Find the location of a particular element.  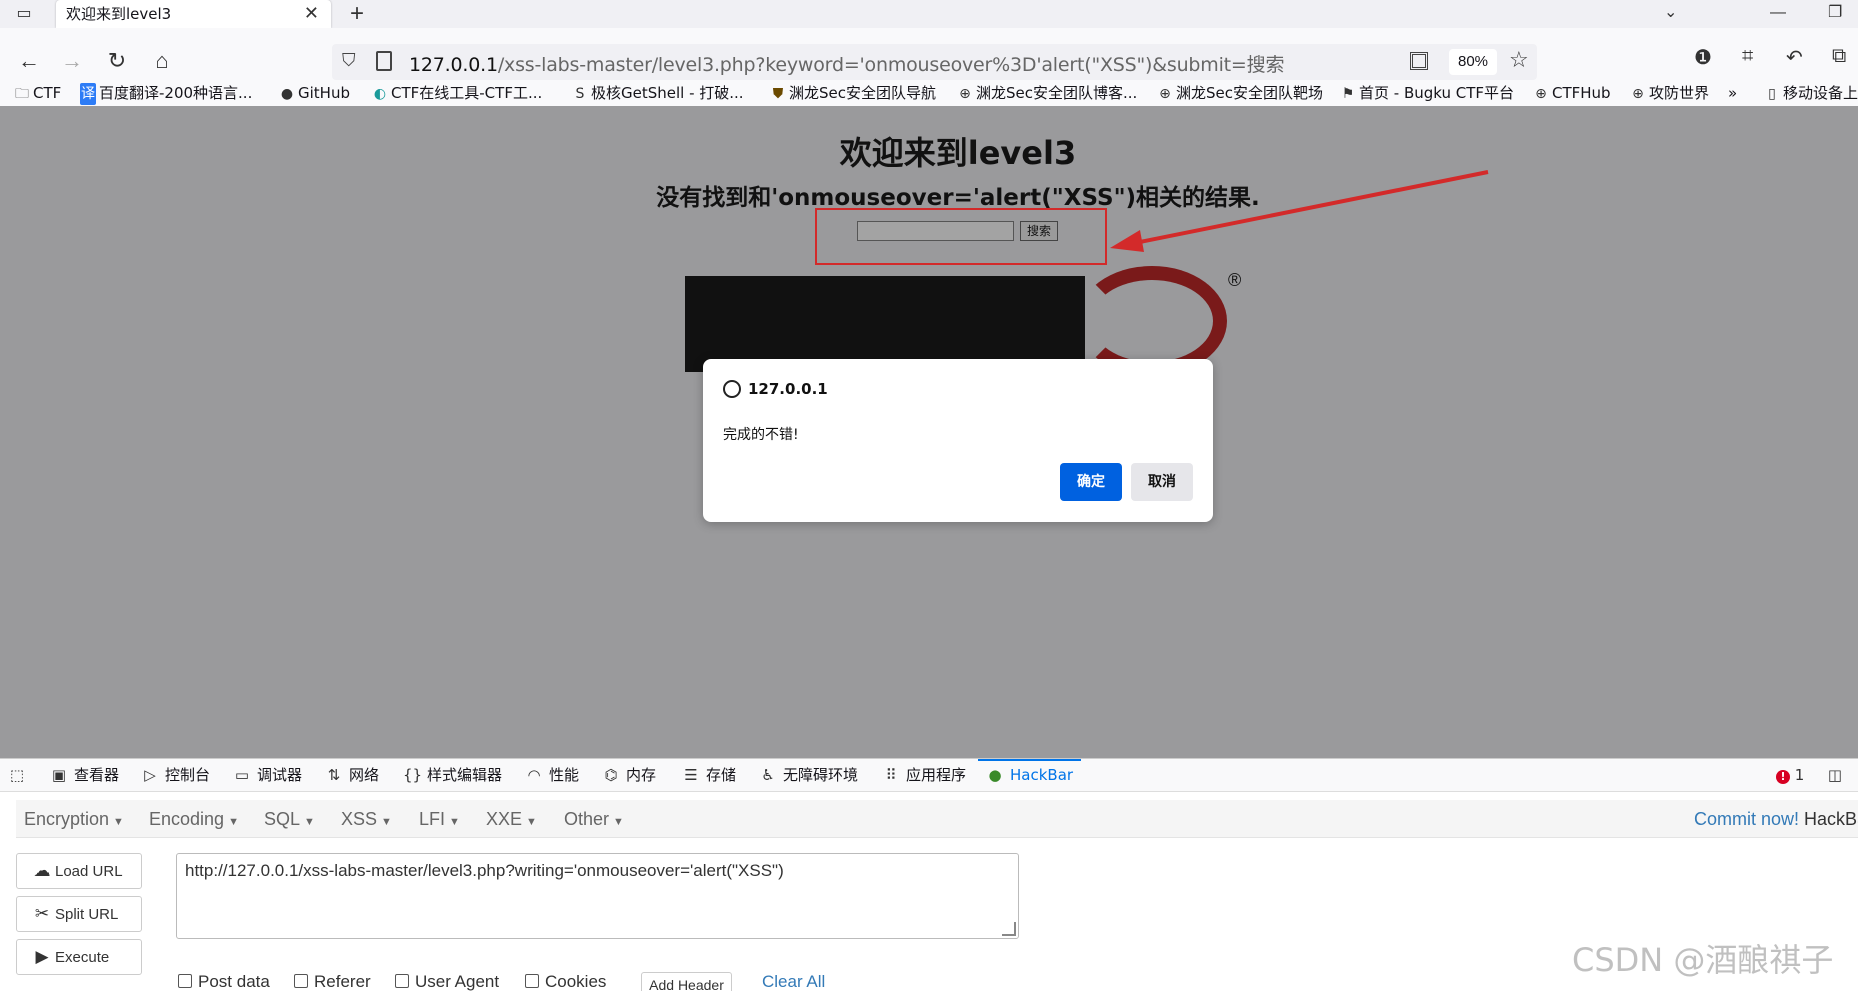

bookmark-item: ⛊ 渊龙Sec安全团队导航 is located at coordinates (853, 93).